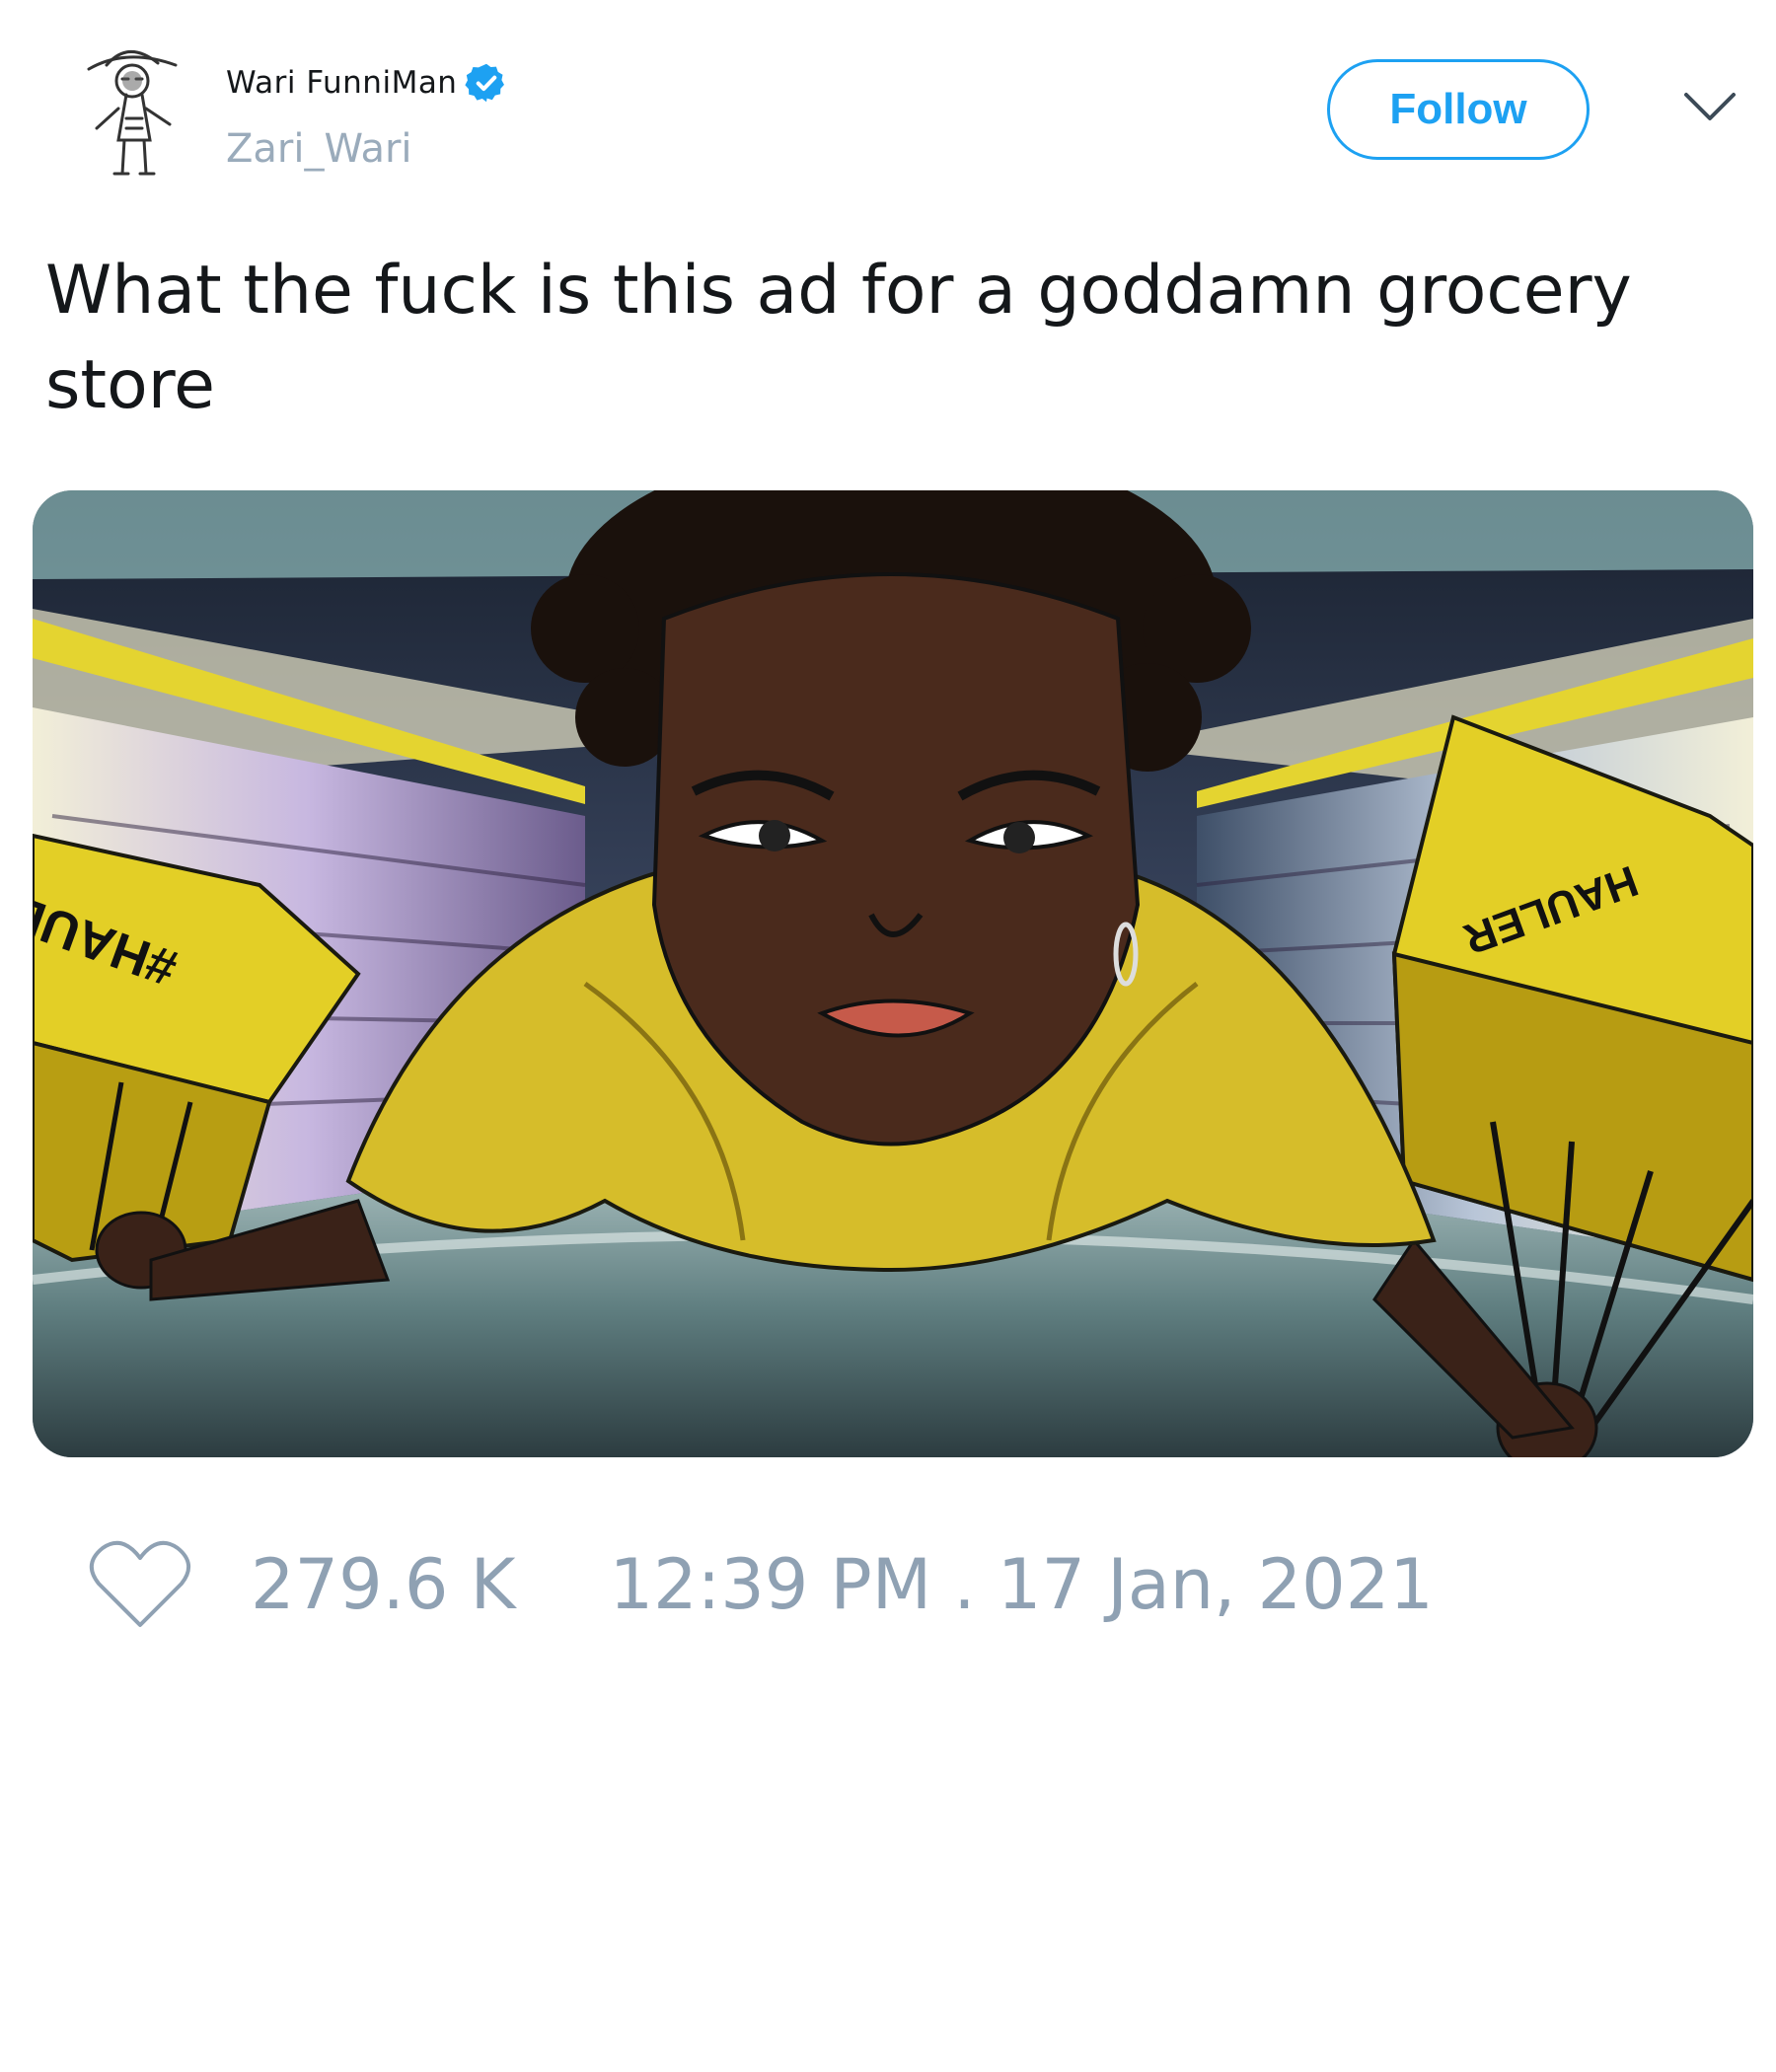 This screenshot has height=2072, width=1776. Describe the element at coordinates (1710, 106) in the screenshot. I see `chevron-down-icon` at that location.